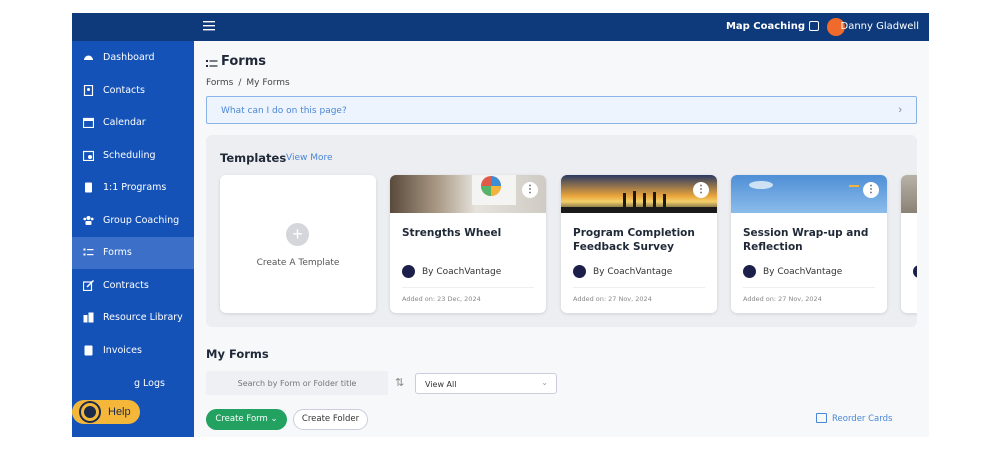 The width and height of the screenshot is (1000, 450). I want to click on view-filter-select: View All ⌄, so click(486, 383).